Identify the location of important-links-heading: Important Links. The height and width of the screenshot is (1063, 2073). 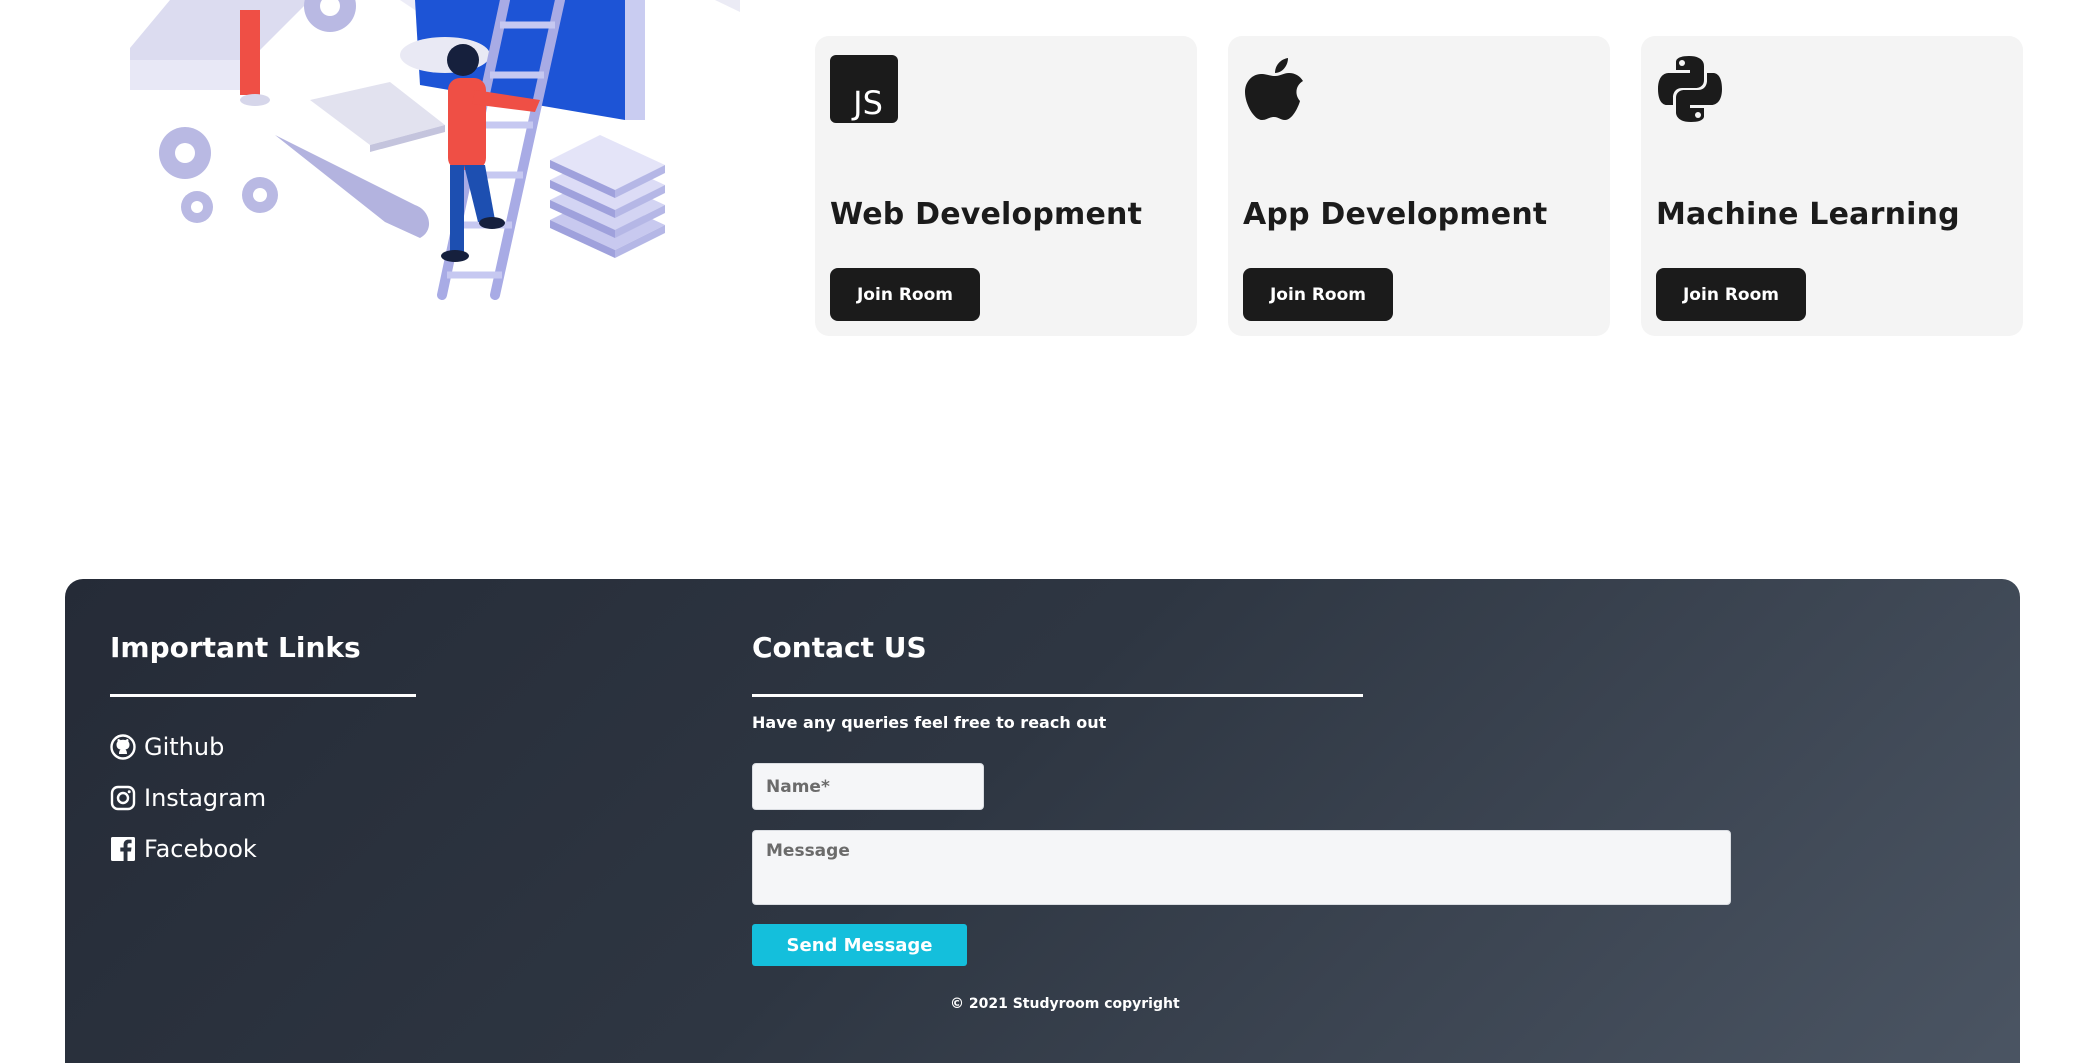
(235, 647).